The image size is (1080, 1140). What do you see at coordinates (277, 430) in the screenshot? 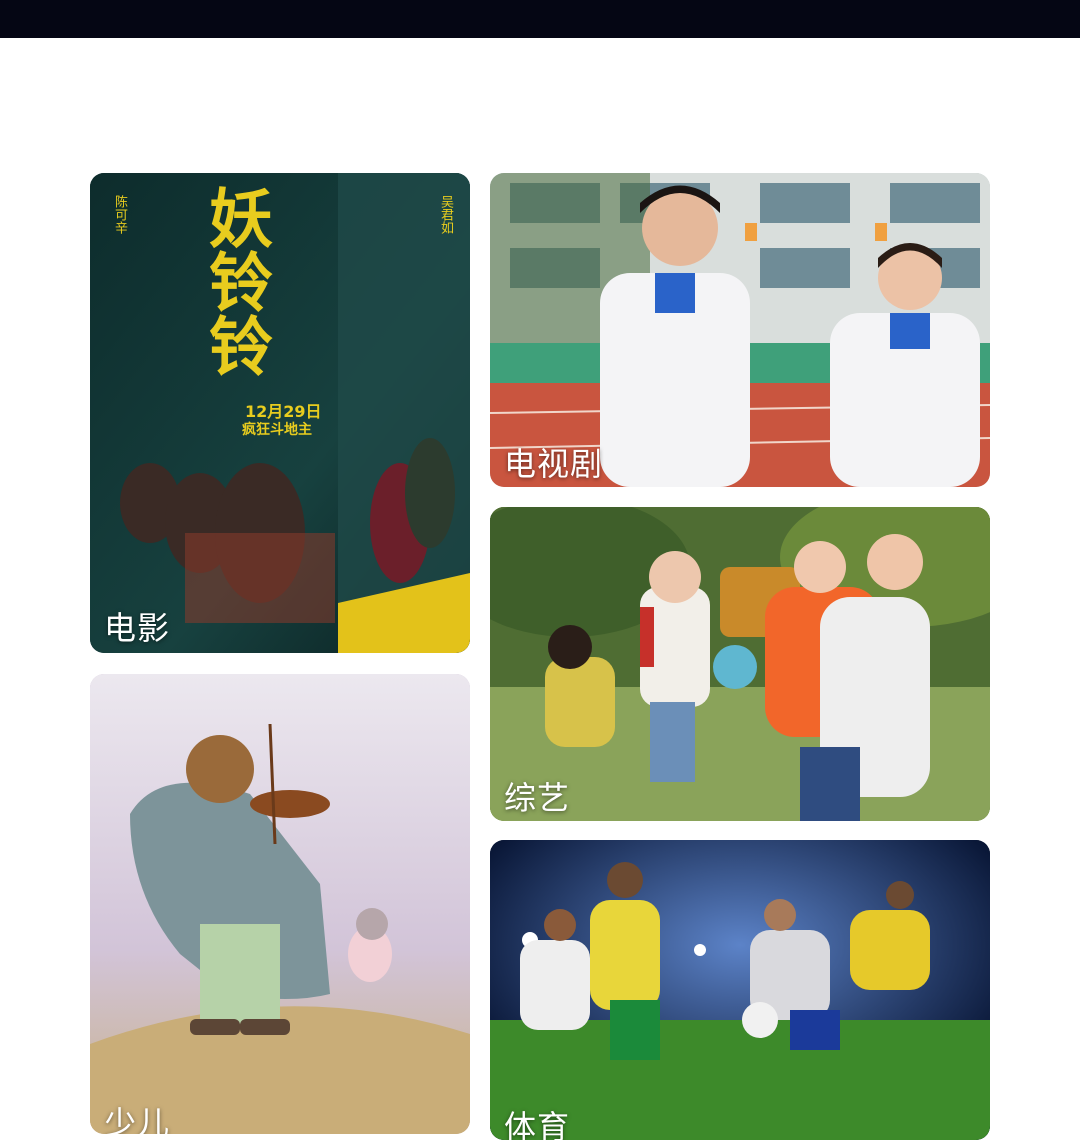
I see `movie-poster-tagline: 疯狂斗地主` at bounding box center [277, 430].